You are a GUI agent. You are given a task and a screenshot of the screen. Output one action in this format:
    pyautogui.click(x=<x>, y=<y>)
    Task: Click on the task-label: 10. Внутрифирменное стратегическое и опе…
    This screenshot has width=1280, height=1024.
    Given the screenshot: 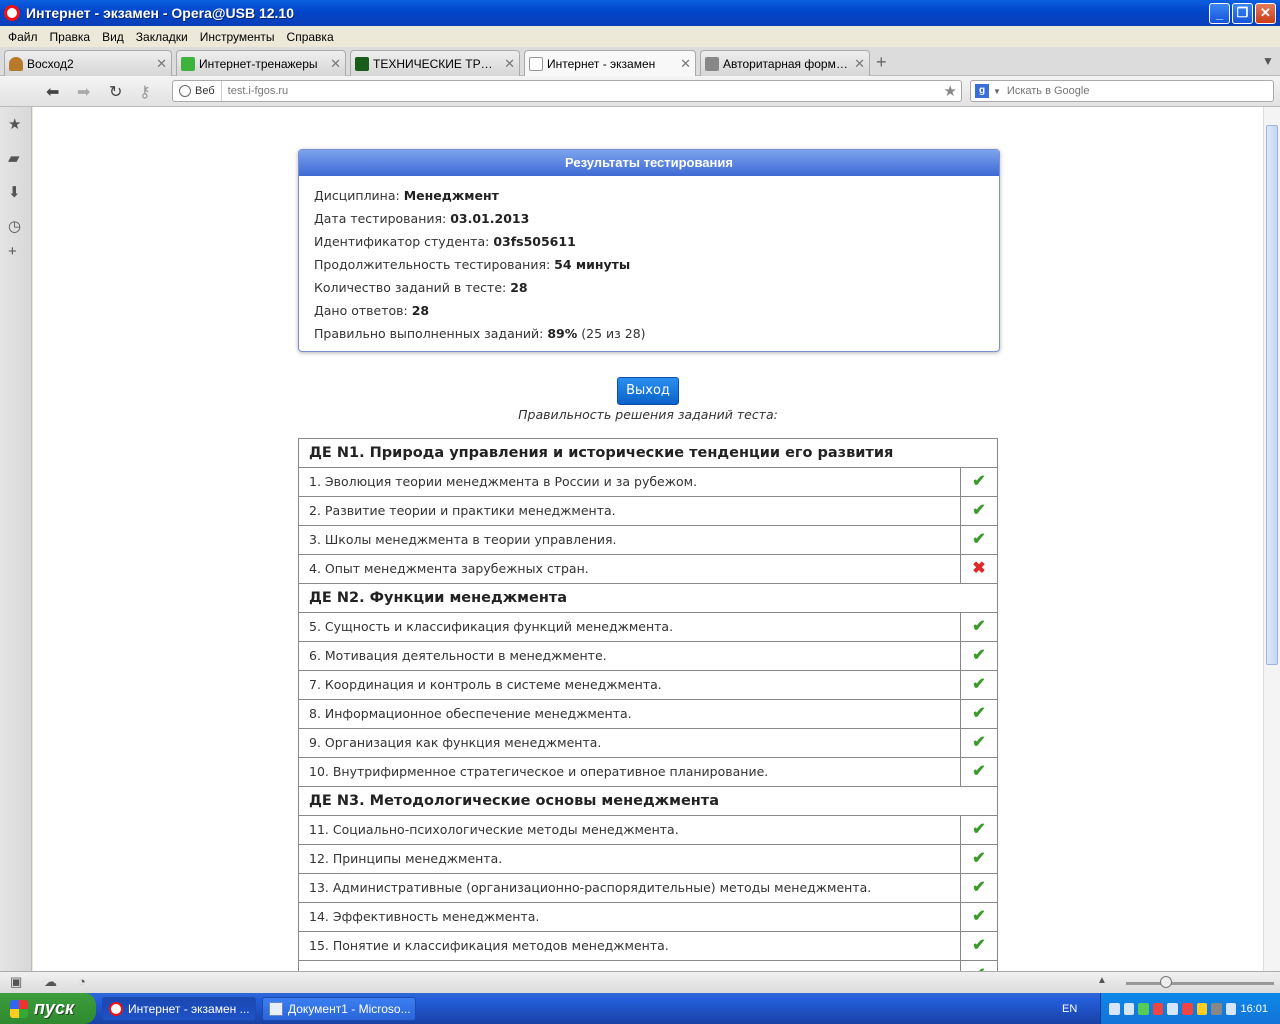 What is the action you would take?
    pyautogui.click(x=630, y=772)
    